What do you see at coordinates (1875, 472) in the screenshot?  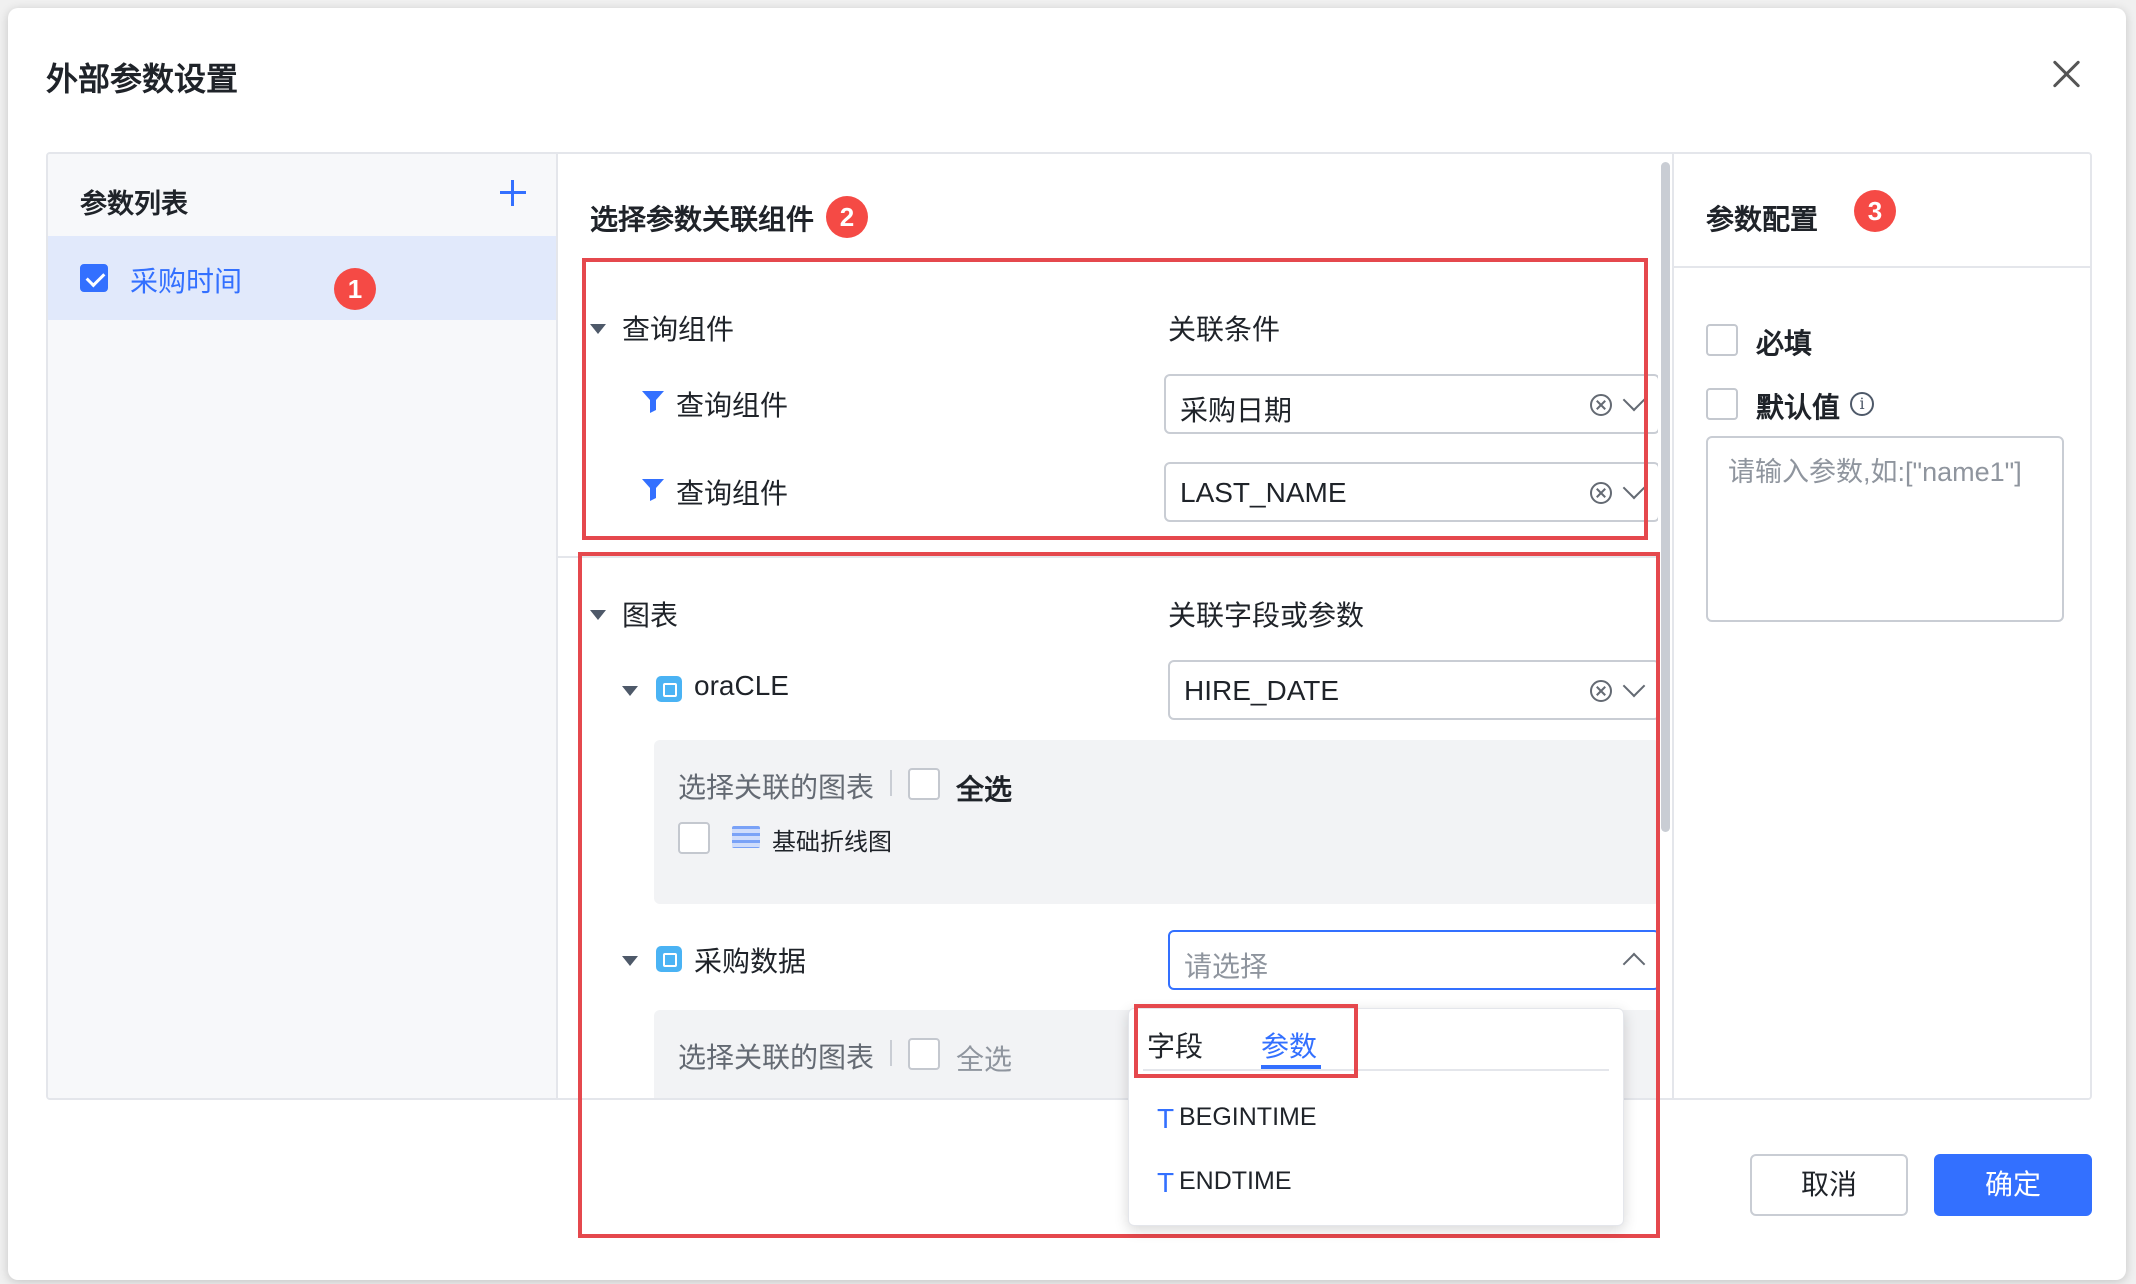 I see `default-value-placeholder: 请输入参数,如:["name1"]` at bounding box center [1875, 472].